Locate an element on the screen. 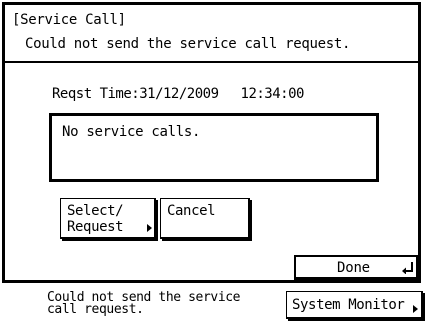 The image size is (429, 328). cancel-label: Cancel is located at coordinates (191, 211).